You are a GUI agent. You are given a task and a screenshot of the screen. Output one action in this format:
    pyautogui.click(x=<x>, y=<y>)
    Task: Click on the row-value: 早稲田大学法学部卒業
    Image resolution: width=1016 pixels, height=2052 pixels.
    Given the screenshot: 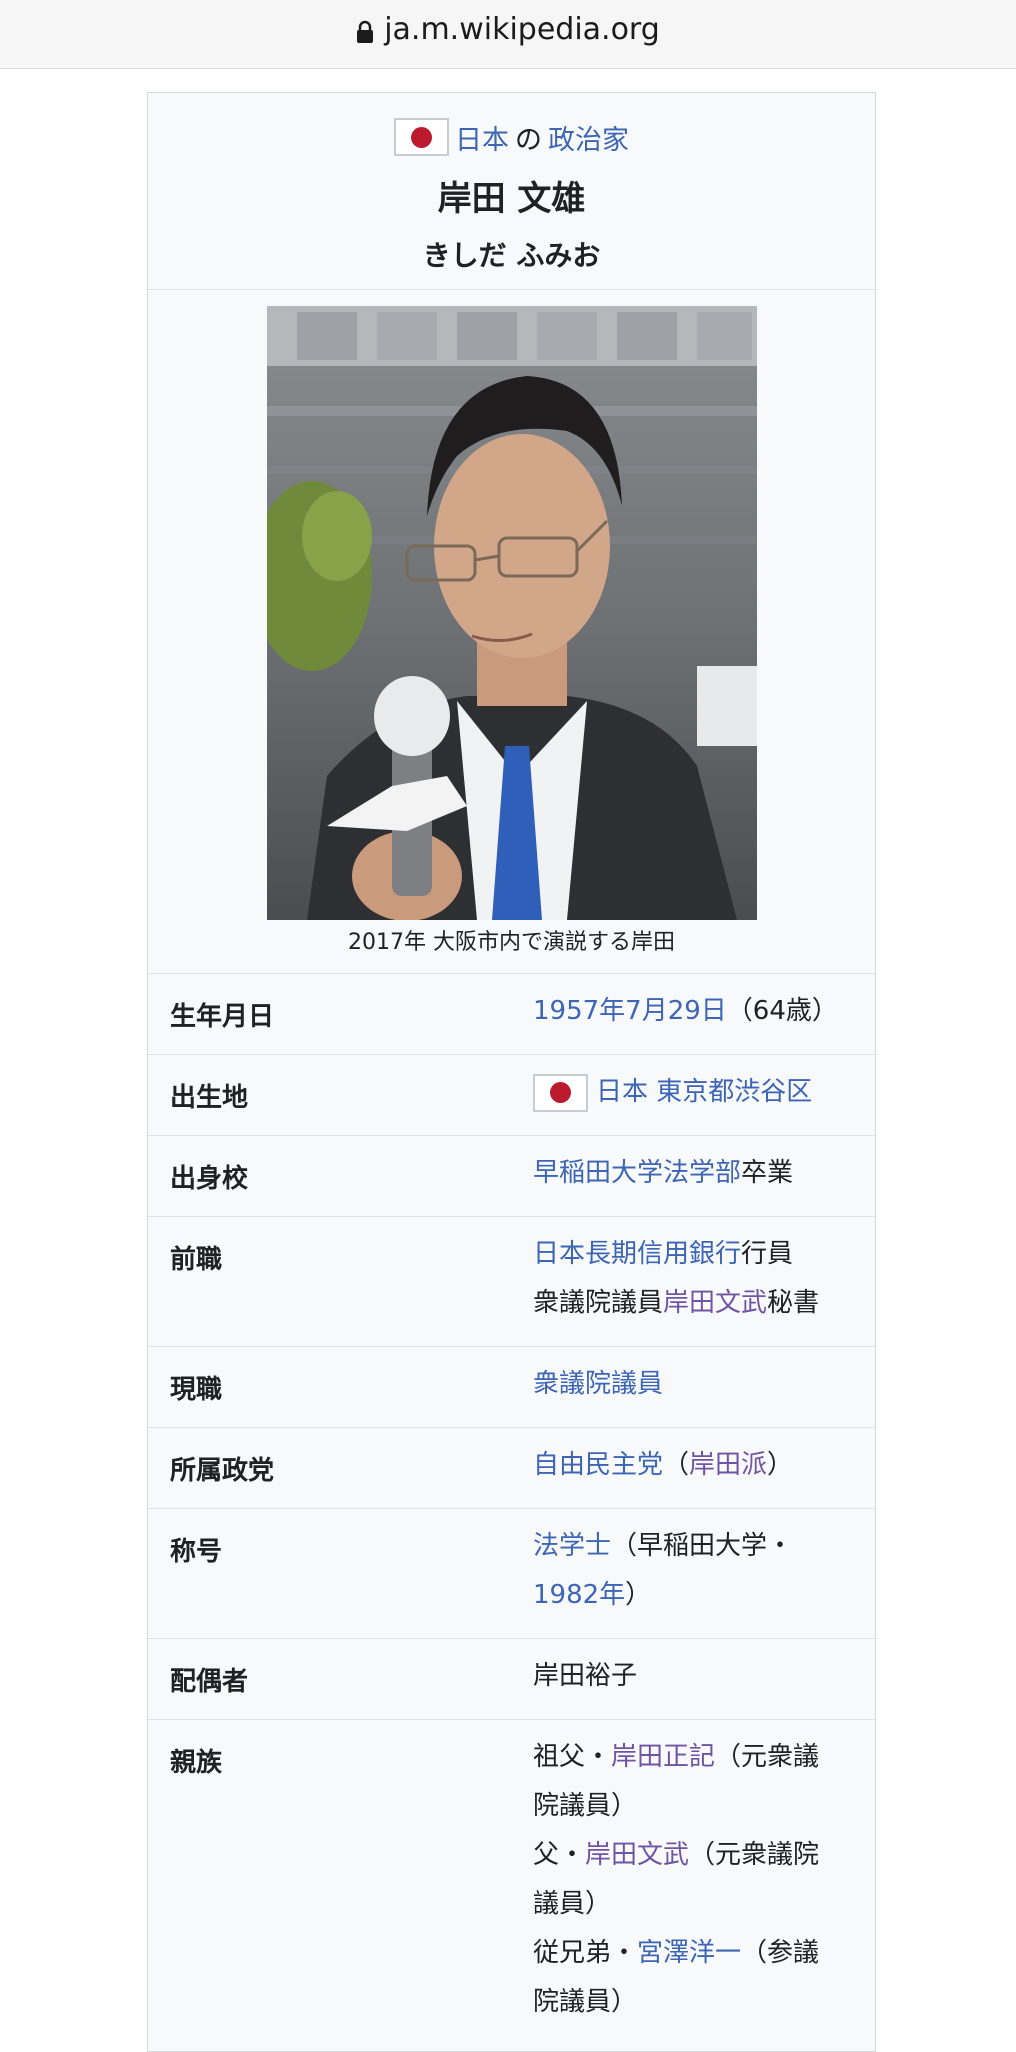 What is the action you would take?
    pyautogui.click(x=693, y=1173)
    